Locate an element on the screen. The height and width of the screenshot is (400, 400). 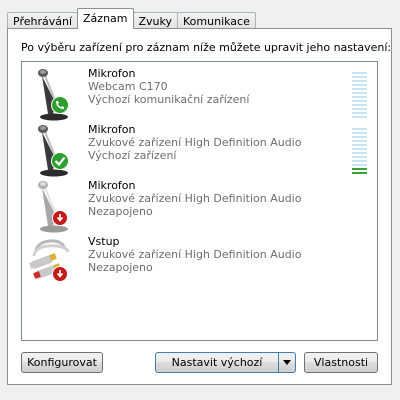
phone-badge-icon is located at coordinates (60, 105).